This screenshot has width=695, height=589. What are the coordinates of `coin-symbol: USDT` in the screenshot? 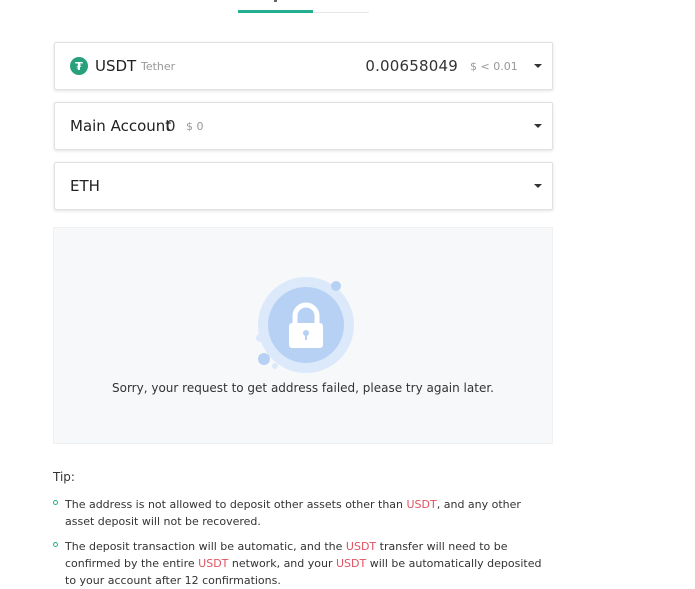 It's located at (116, 66).